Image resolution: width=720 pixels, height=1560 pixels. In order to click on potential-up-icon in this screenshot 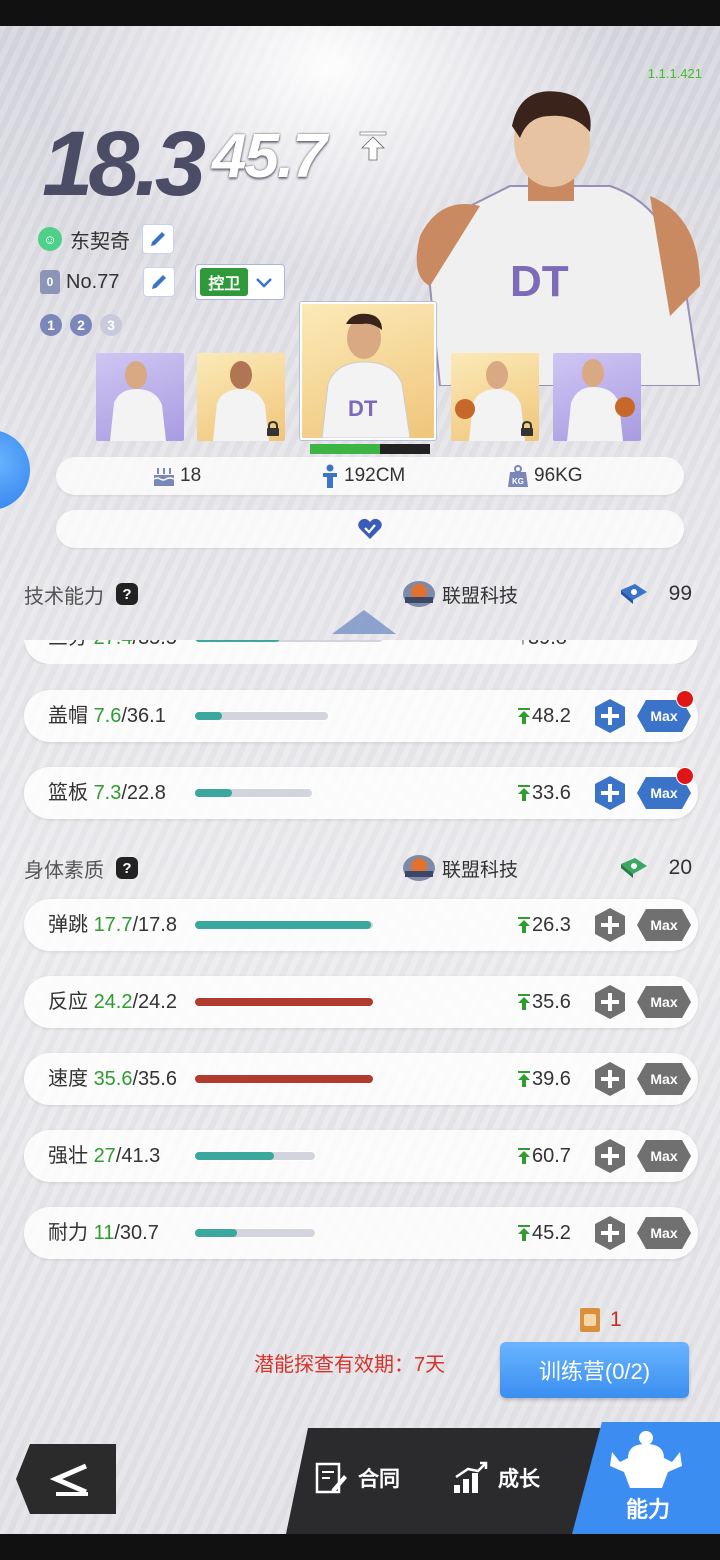, I will do `click(373, 146)`.